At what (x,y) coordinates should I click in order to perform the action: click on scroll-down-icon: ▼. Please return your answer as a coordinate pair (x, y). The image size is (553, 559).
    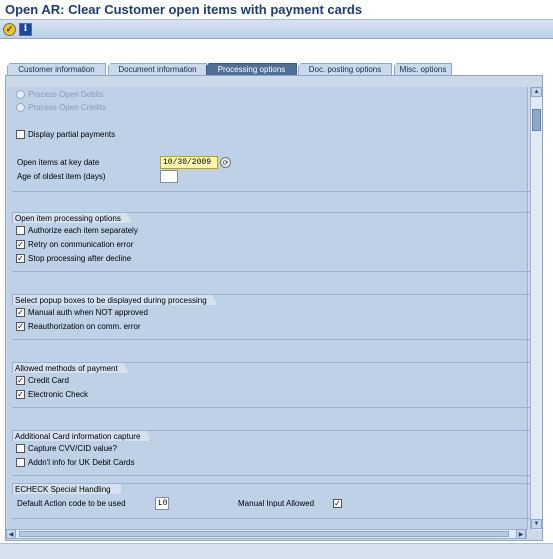
    Looking at the image, I should click on (536, 524).